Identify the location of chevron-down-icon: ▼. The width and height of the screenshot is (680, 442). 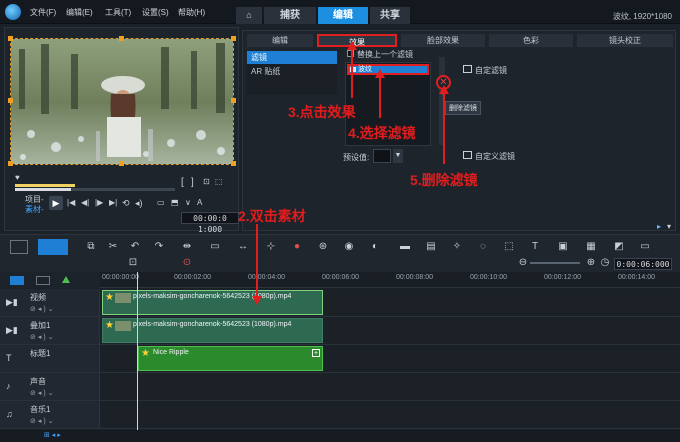
(398, 156).